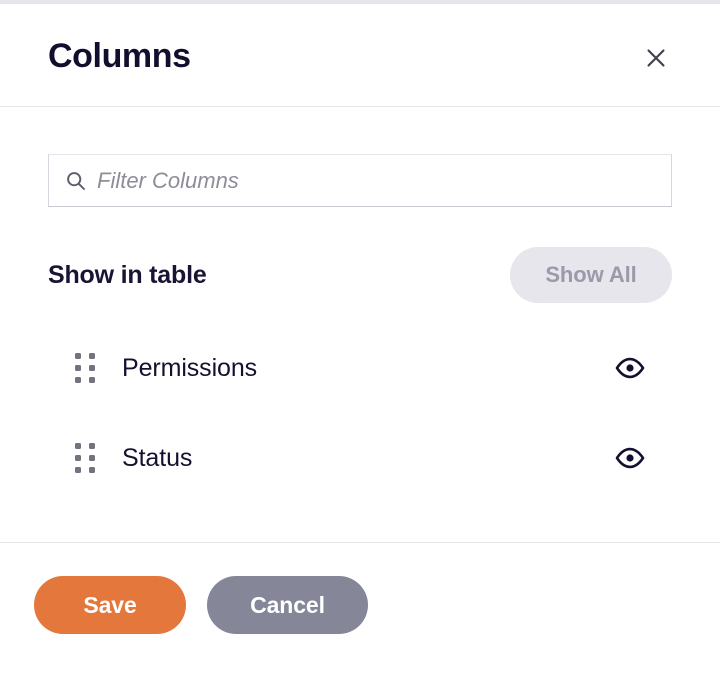 The height and width of the screenshot is (680, 720). What do you see at coordinates (360, 275) in the screenshot?
I see `show-in-table-section: Show in table Show All` at bounding box center [360, 275].